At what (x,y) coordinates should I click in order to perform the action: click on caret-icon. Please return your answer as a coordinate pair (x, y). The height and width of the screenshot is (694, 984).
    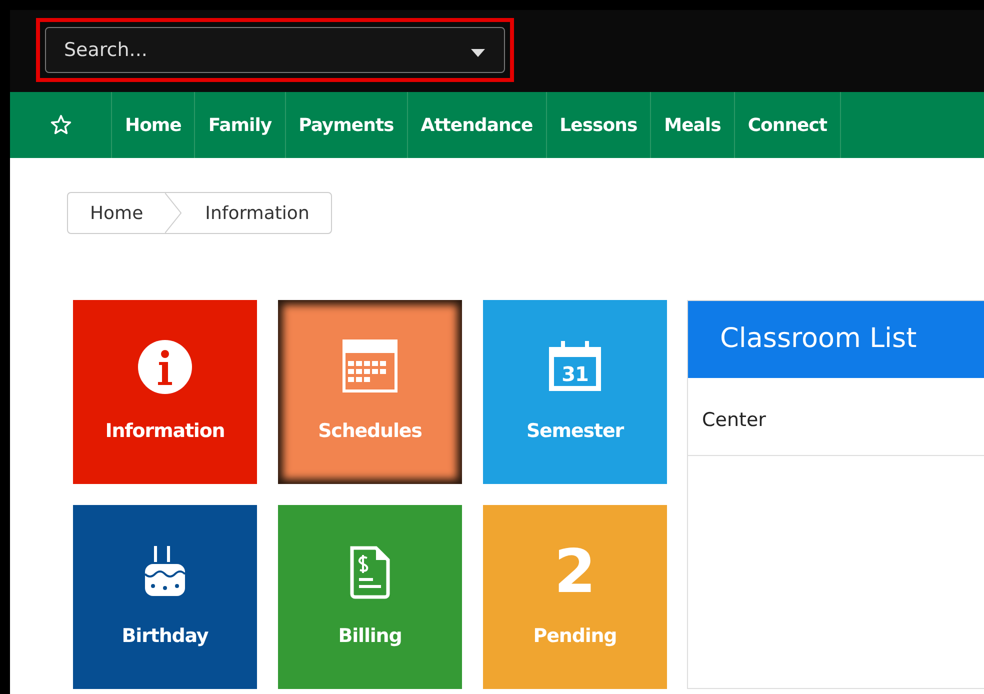
    Looking at the image, I should click on (478, 53).